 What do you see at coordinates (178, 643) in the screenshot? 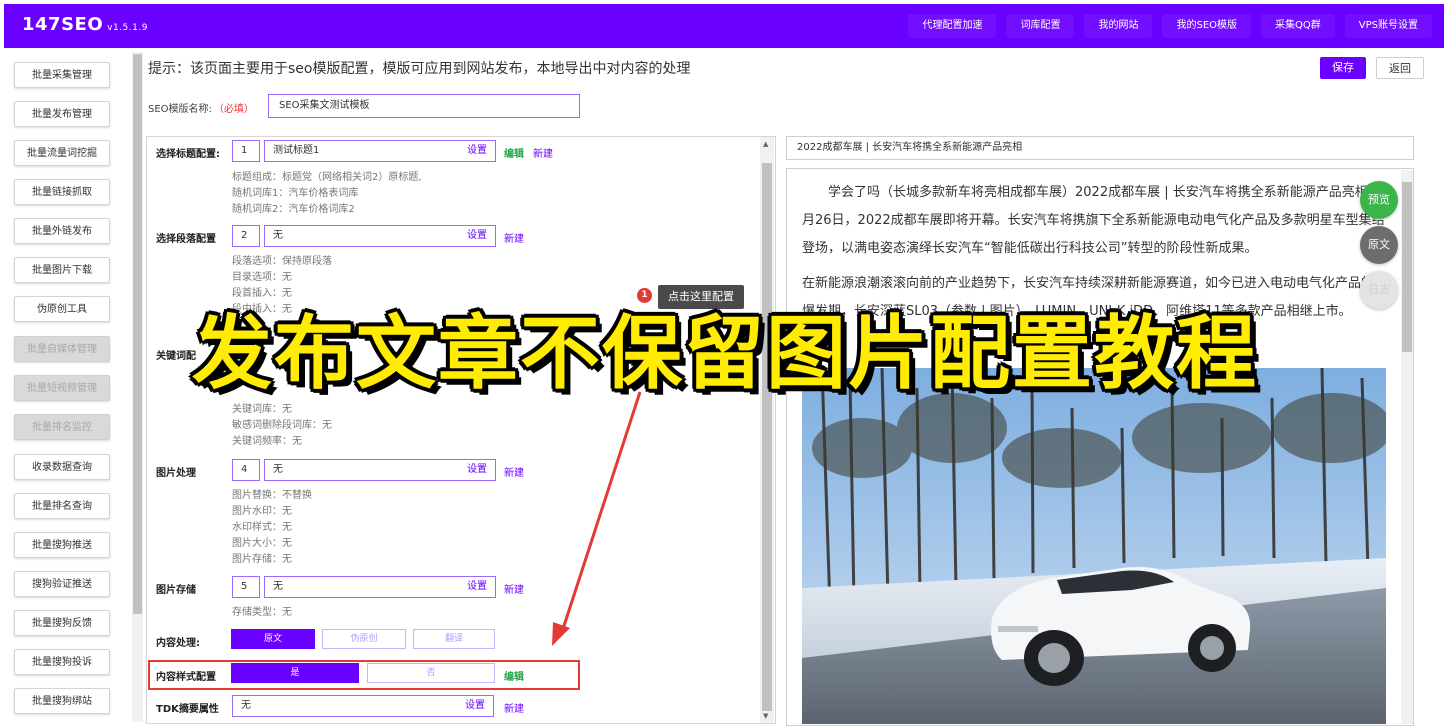
I see `content-process-label: 内容处理:` at bounding box center [178, 643].